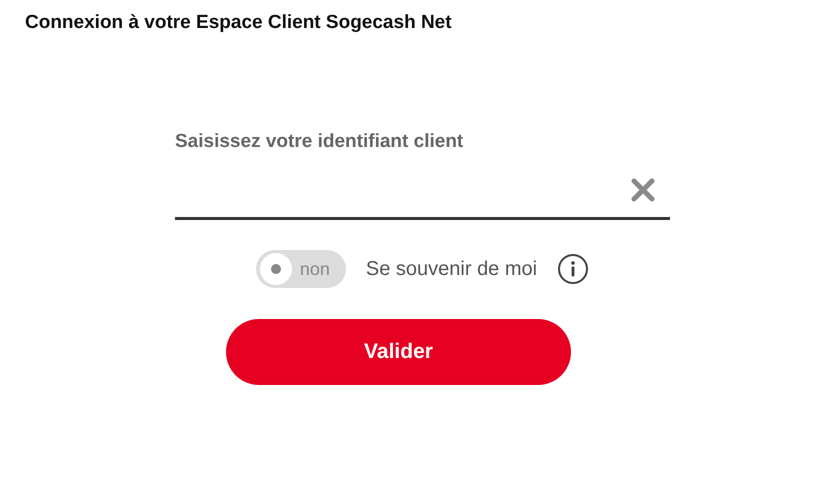  Describe the element at coordinates (319, 142) in the screenshot. I see `field-label: Saisissez votre identifiant client` at that location.